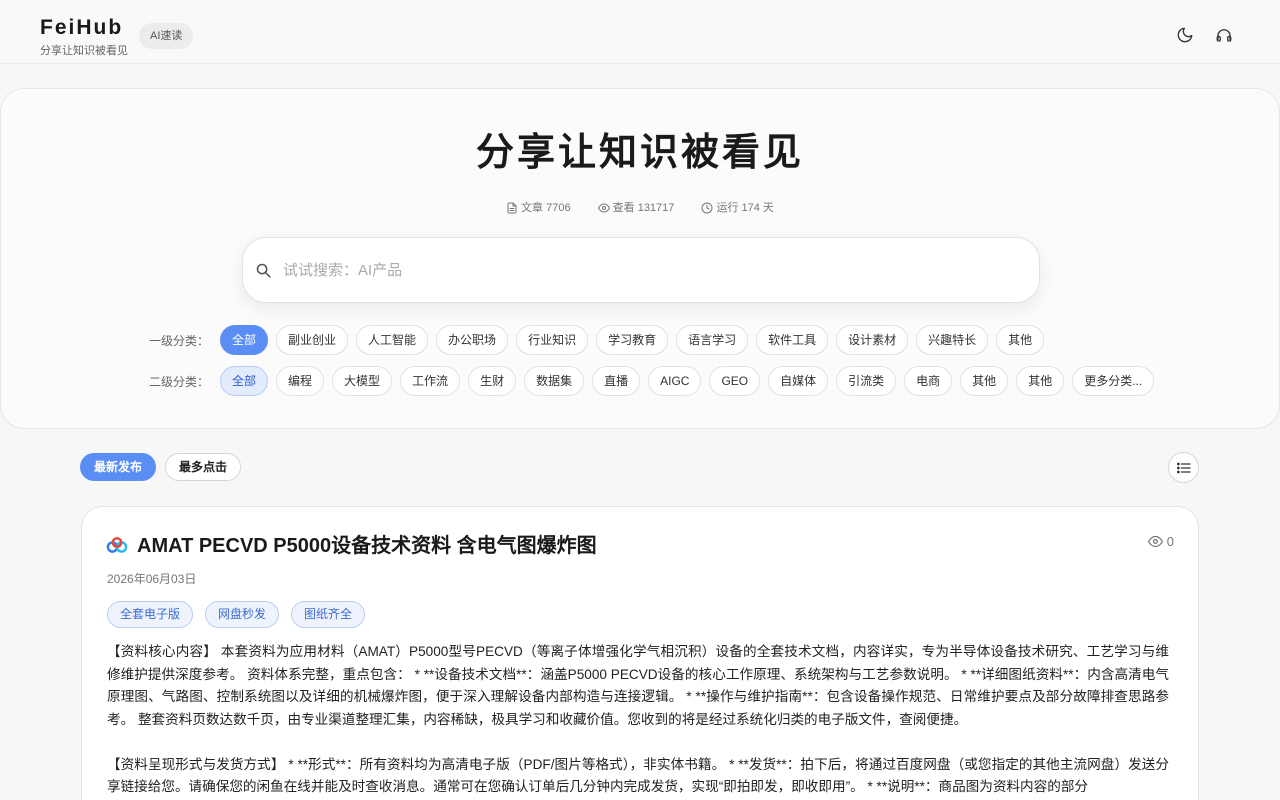 This screenshot has width=1280, height=800. Describe the element at coordinates (707, 208) in the screenshot. I see `clock-icon` at that location.